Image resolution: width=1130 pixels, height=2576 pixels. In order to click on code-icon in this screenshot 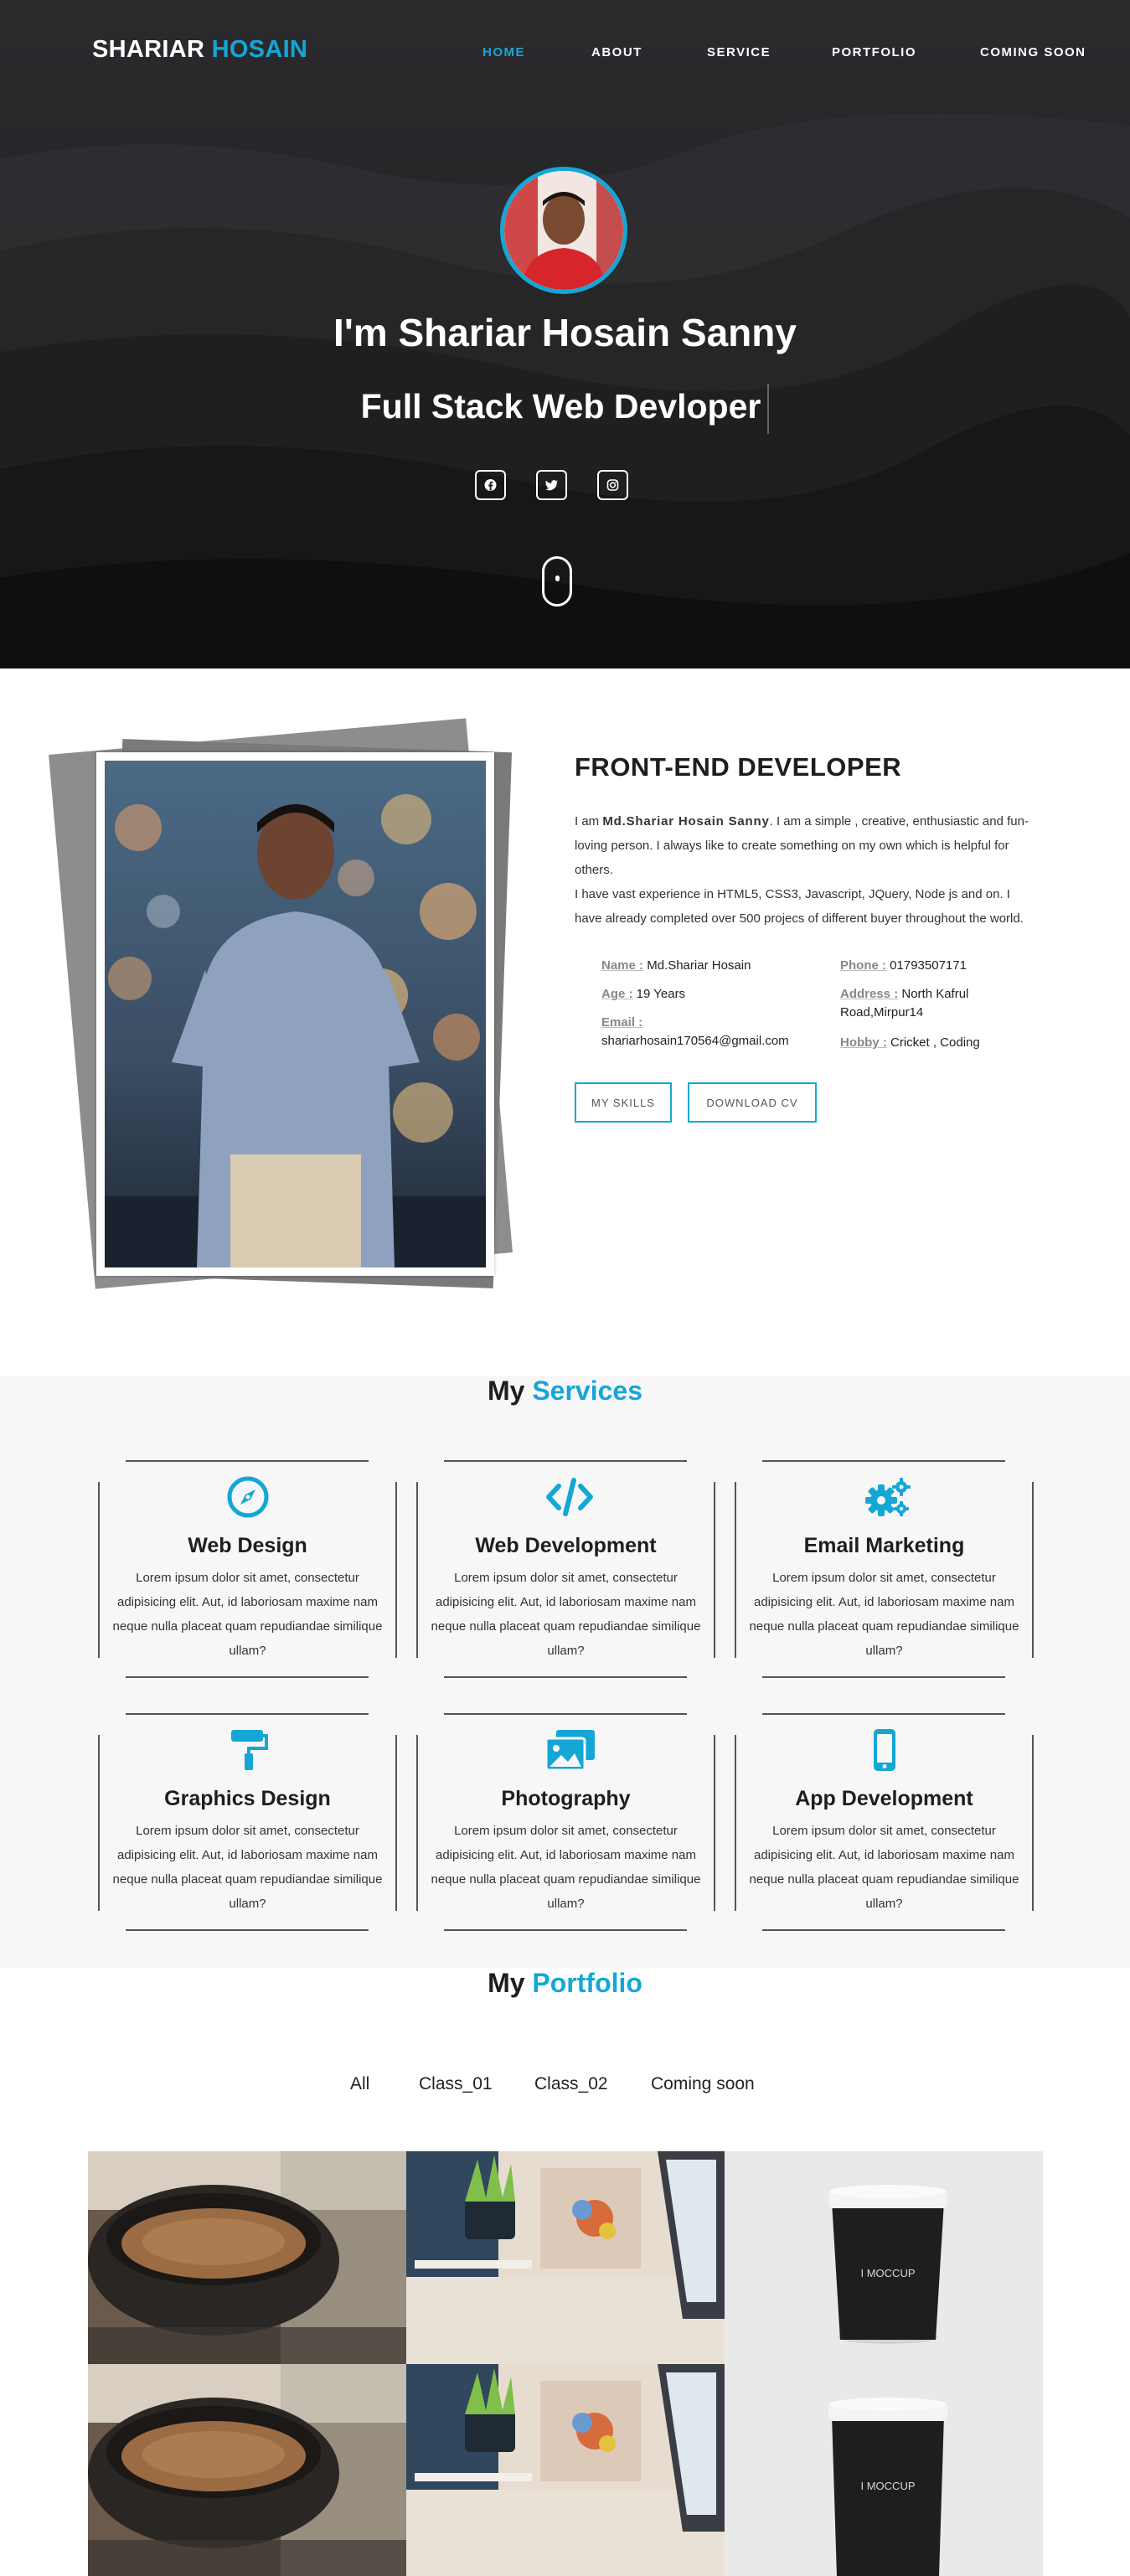, I will do `click(569, 1497)`.